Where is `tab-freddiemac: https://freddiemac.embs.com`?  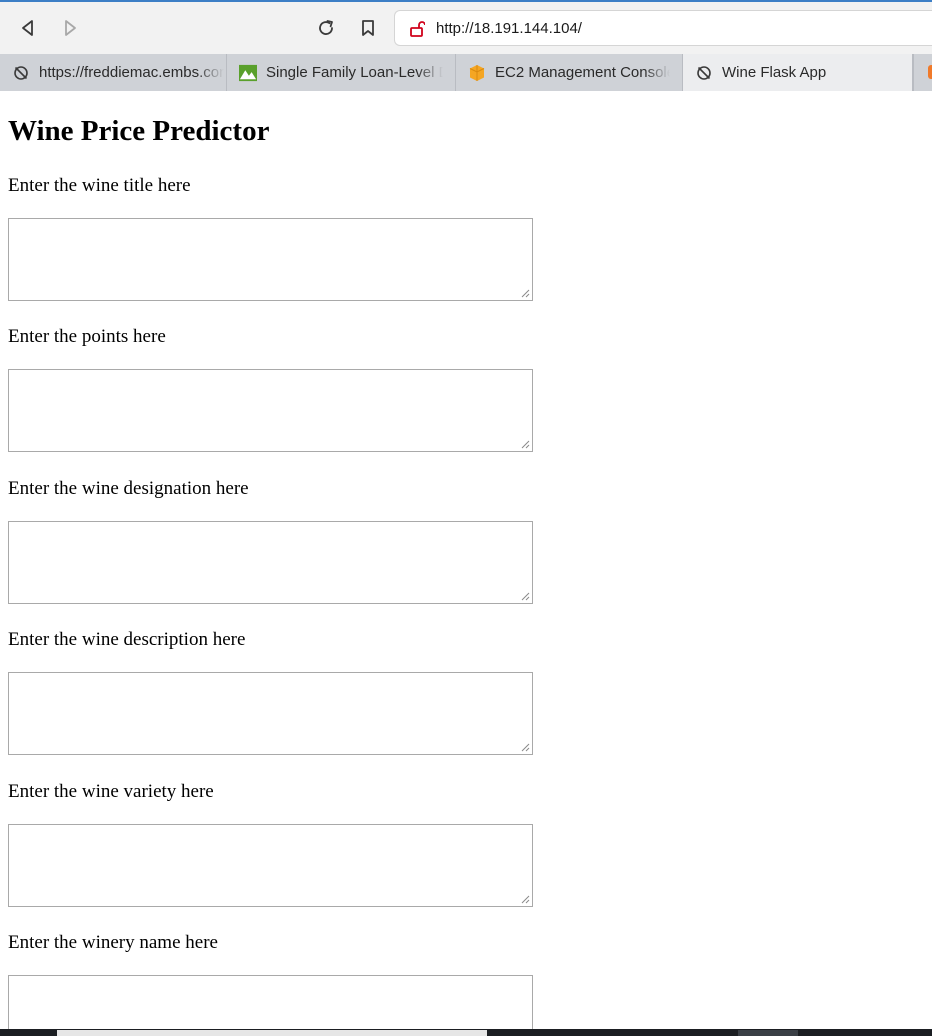
tab-freddiemac: https://freddiemac.embs.com is located at coordinates (113, 72).